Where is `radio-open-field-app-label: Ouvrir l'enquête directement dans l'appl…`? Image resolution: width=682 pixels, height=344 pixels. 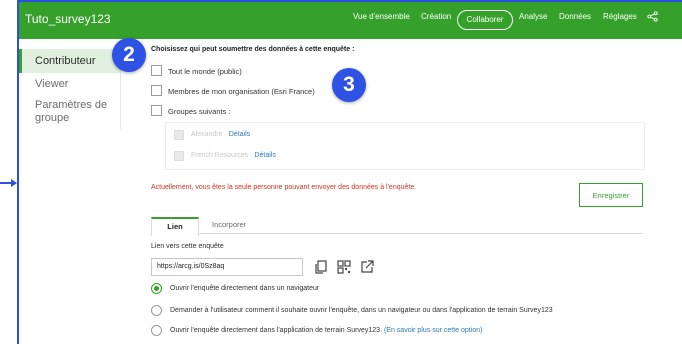
radio-open-field-app-label: Ouvrir l'enquête directement dans l'appl… is located at coordinates (326, 330).